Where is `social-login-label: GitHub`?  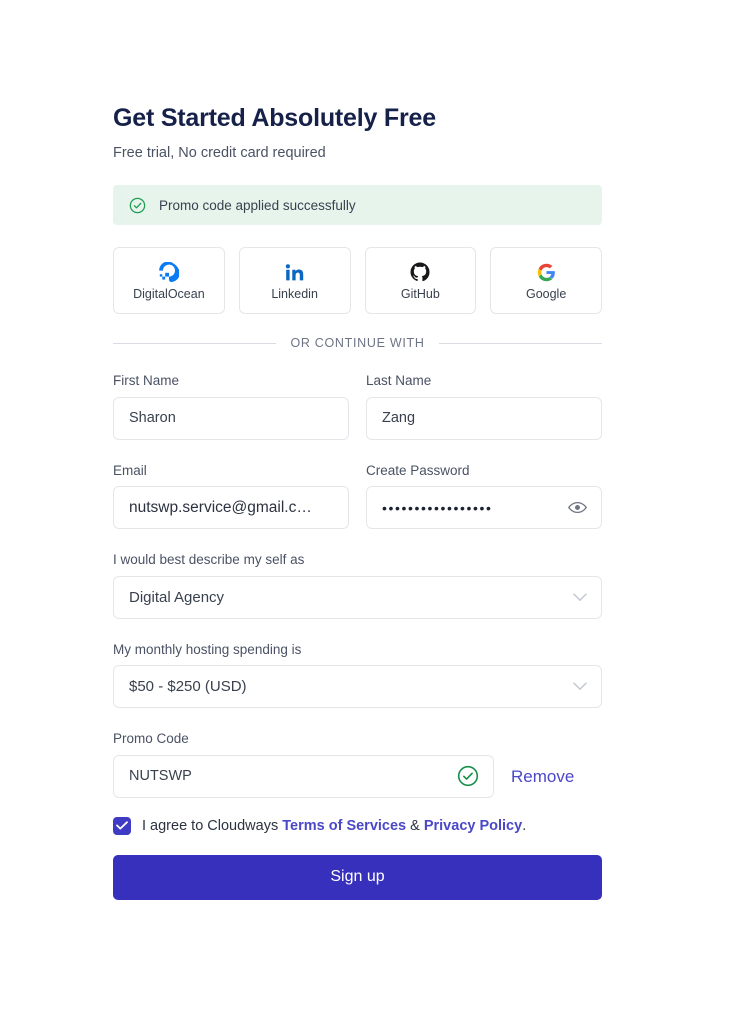
social-login-label: GitHub is located at coordinates (420, 294).